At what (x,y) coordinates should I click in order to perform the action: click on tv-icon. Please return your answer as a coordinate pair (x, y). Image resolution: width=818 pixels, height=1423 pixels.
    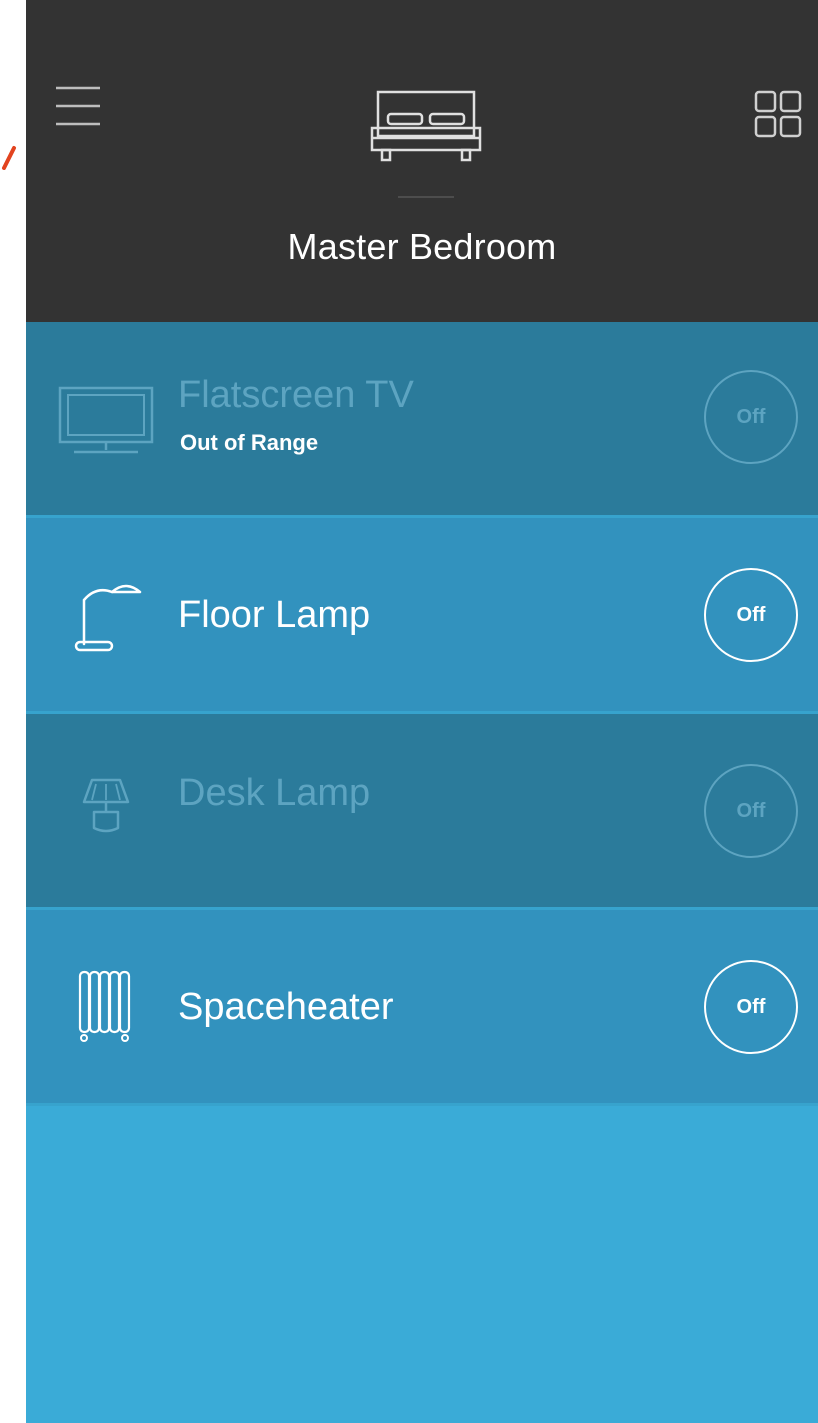
    Looking at the image, I should click on (106, 420).